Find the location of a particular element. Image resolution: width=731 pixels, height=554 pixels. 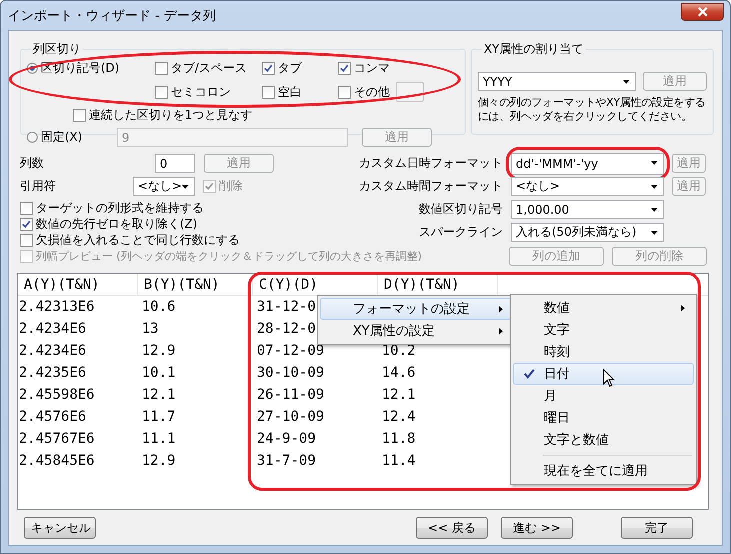

delimiter-checkbox: その他 is located at coordinates (364, 92).